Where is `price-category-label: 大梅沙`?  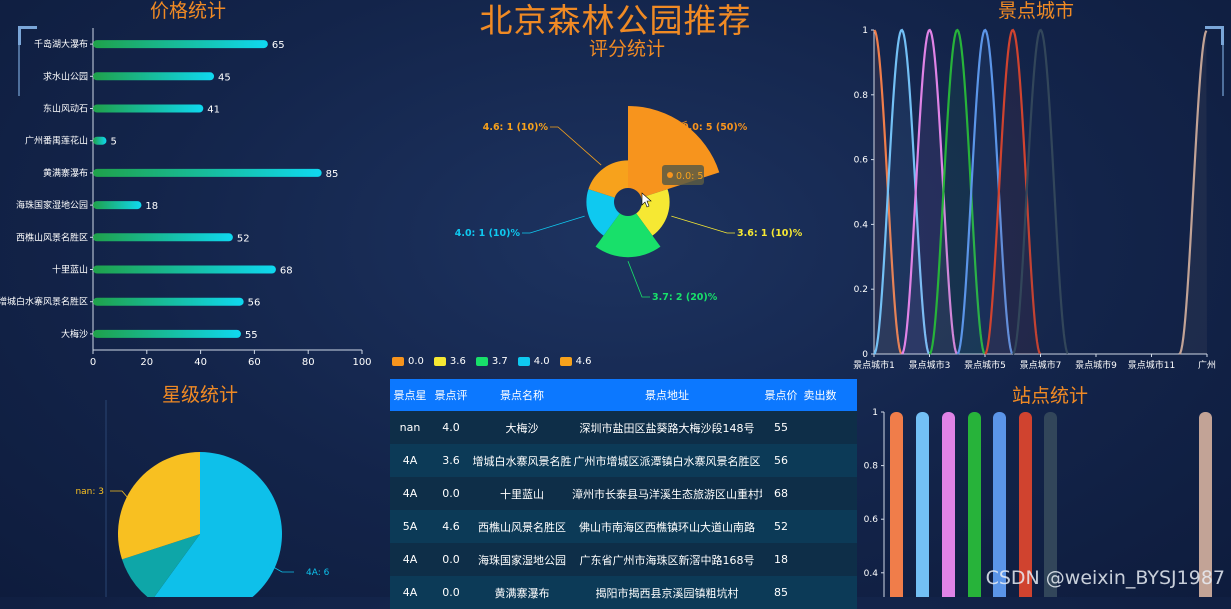 price-category-label: 大梅沙 is located at coordinates (74, 334).